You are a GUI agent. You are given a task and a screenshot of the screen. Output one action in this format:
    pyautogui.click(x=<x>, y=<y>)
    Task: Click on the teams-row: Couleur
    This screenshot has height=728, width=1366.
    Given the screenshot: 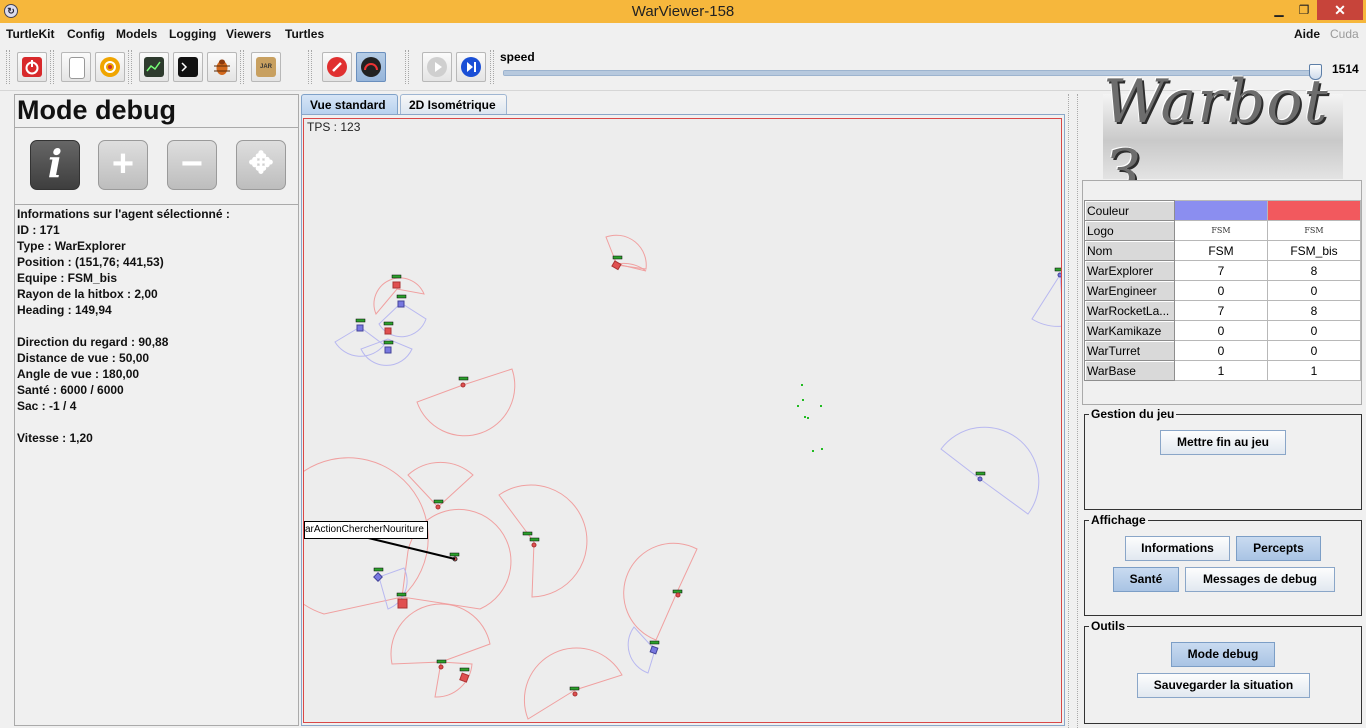 What is the action you would take?
    pyautogui.click(x=1222, y=210)
    